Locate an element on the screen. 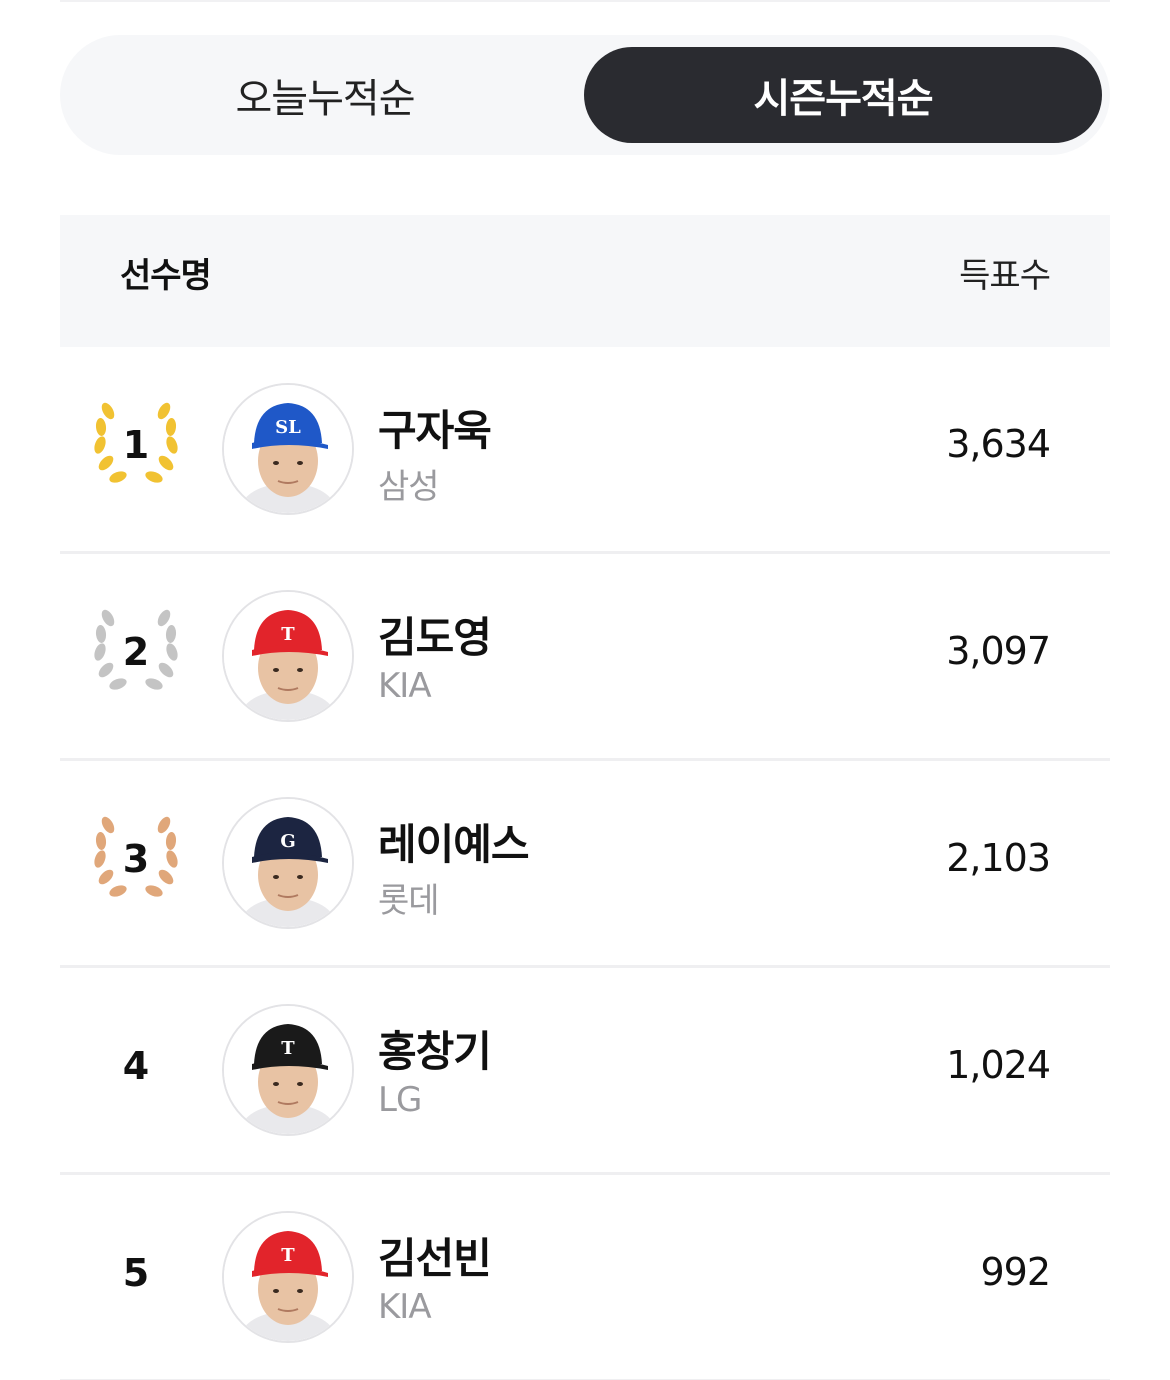 The width and height of the screenshot is (1170, 1380). rank-badge: 3 is located at coordinates (136, 859).